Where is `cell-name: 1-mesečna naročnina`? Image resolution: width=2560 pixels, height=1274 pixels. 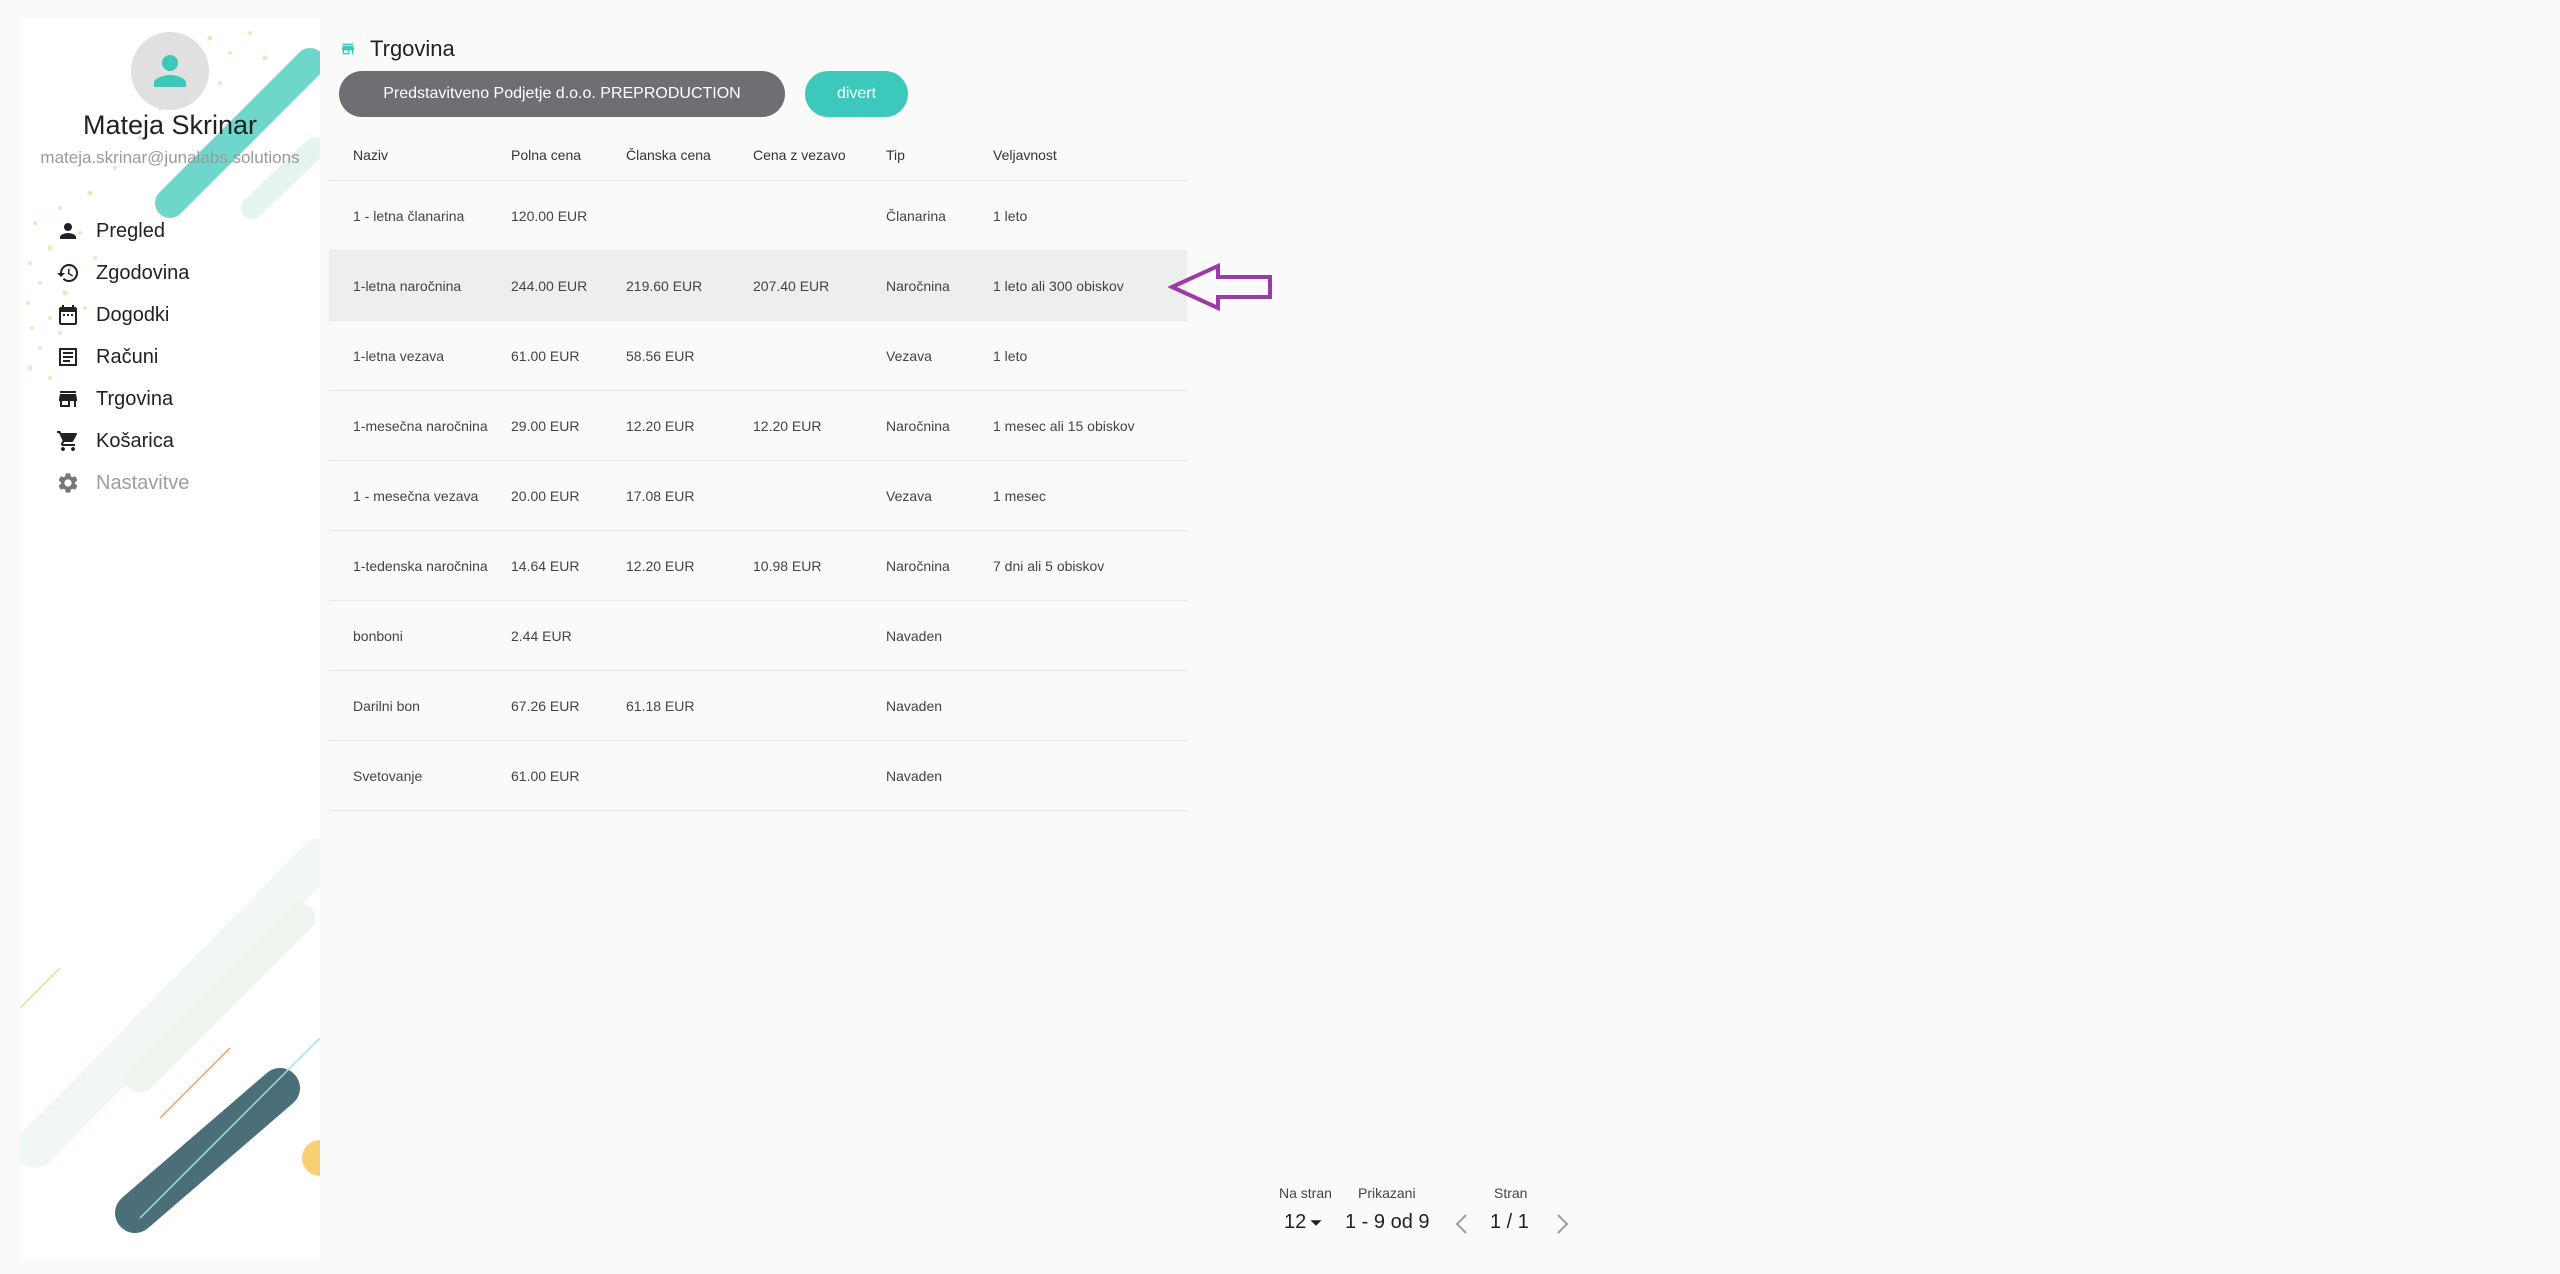 cell-name: 1-mesečna naročnina is located at coordinates (420, 425).